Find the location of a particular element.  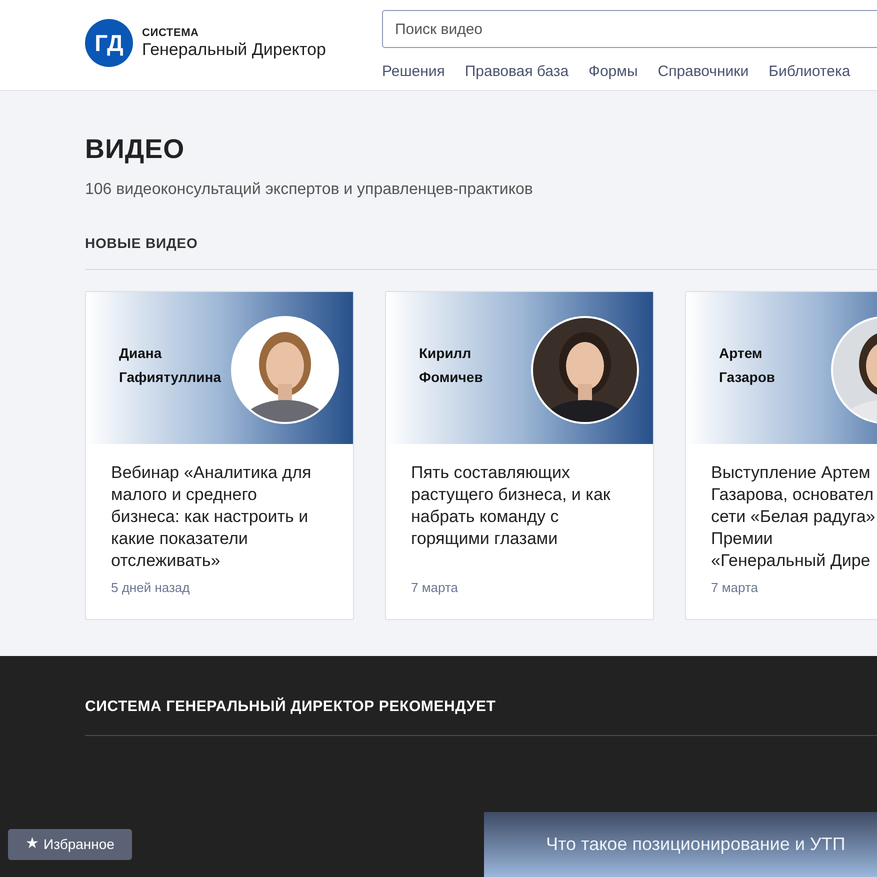

star-icon: ★ is located at coordinates (32, 844).